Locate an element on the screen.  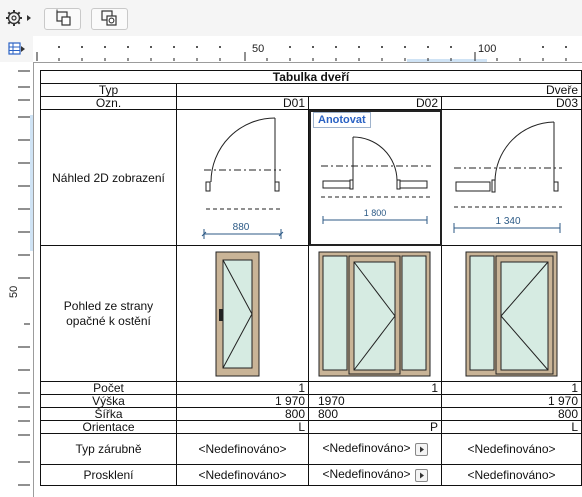
door-id-cell: D01 is located at coordinates (242, 103).